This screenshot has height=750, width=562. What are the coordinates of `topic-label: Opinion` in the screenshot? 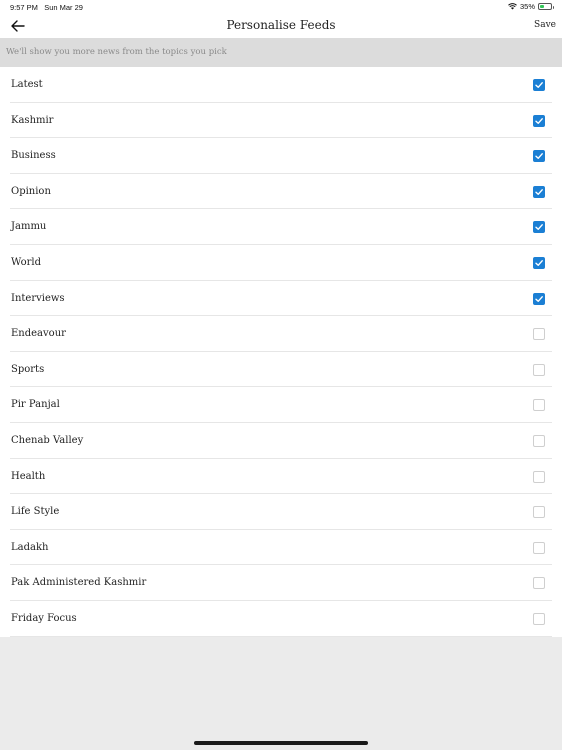 It's located at (31, 191).